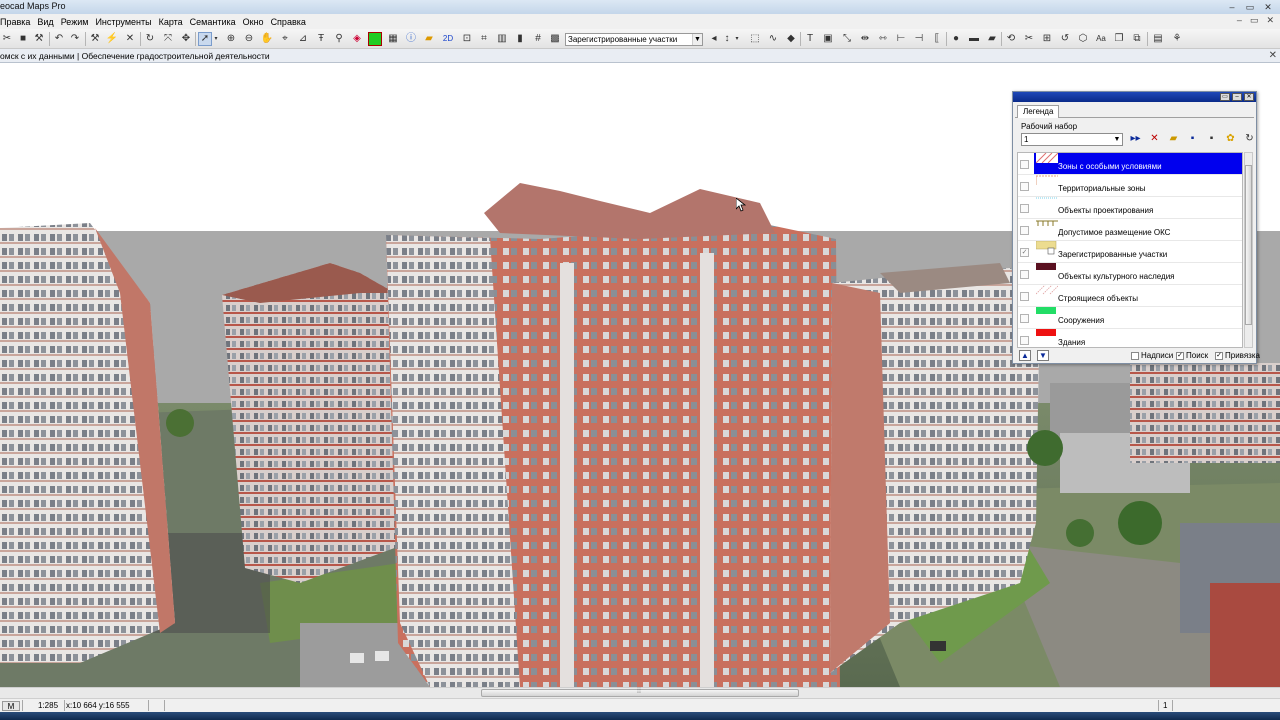 The width and height of the screenshot is (1280, 720). What do you see at coordinates (992, 39) in the screenshot?
I see `polyline-icon: ▰` at bounding box center [992, 39].